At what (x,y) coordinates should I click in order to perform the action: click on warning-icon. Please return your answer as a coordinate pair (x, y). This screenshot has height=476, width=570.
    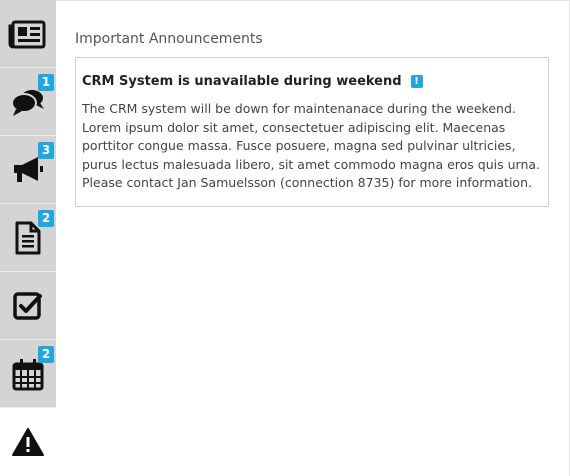
    Looking at the image, I should click on (28, 442).